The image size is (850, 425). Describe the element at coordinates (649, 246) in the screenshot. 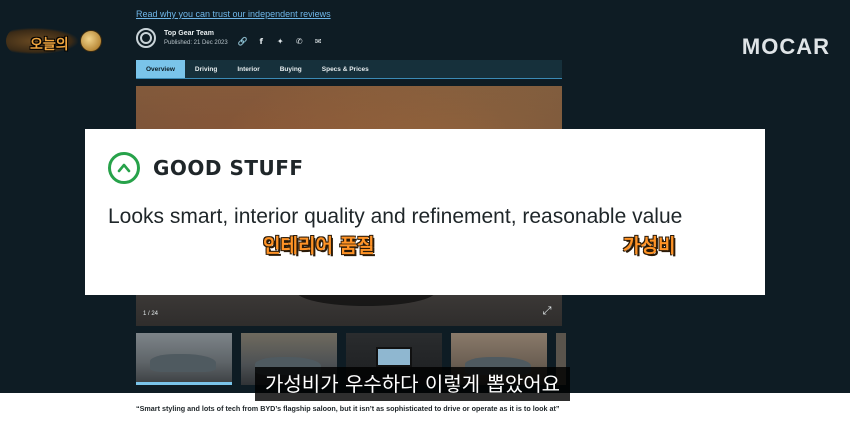

I see `annotation-value: 가성비` at that location.